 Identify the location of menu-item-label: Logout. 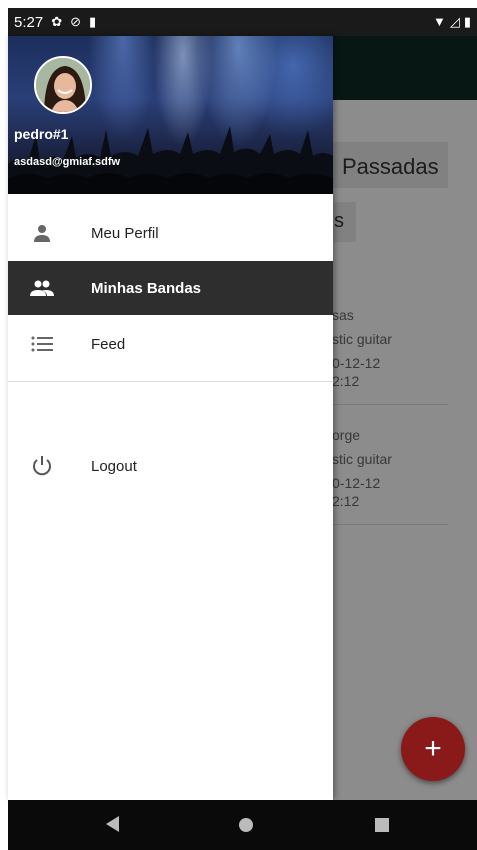
(114, 466).